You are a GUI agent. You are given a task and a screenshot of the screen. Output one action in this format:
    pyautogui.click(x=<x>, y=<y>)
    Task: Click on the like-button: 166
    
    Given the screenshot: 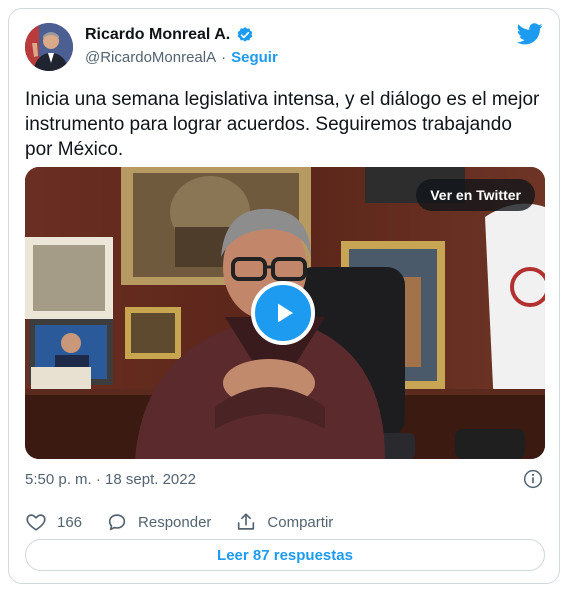 What is the action you would take?
    pyautogui.click(x=53, y=522)
    